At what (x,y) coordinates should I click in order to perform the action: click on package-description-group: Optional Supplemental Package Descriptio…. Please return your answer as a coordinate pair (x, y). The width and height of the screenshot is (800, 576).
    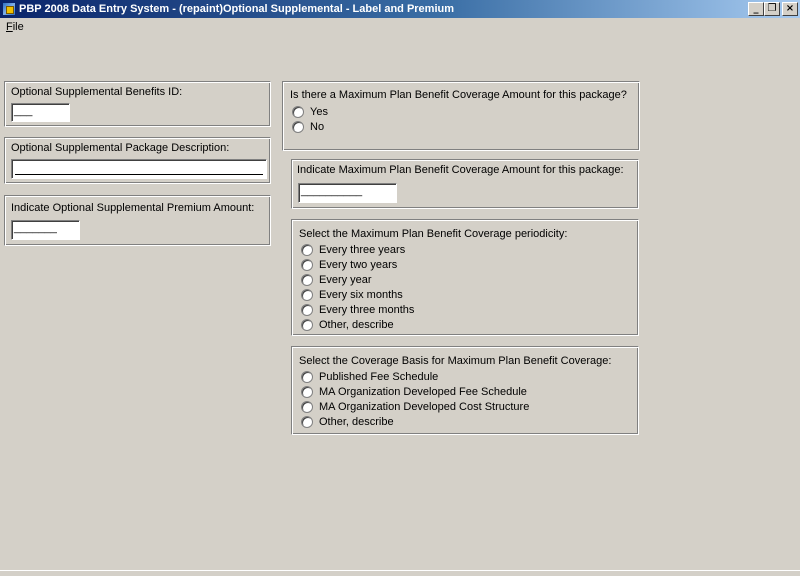
    Looking at the image, I should click on (137, 160).